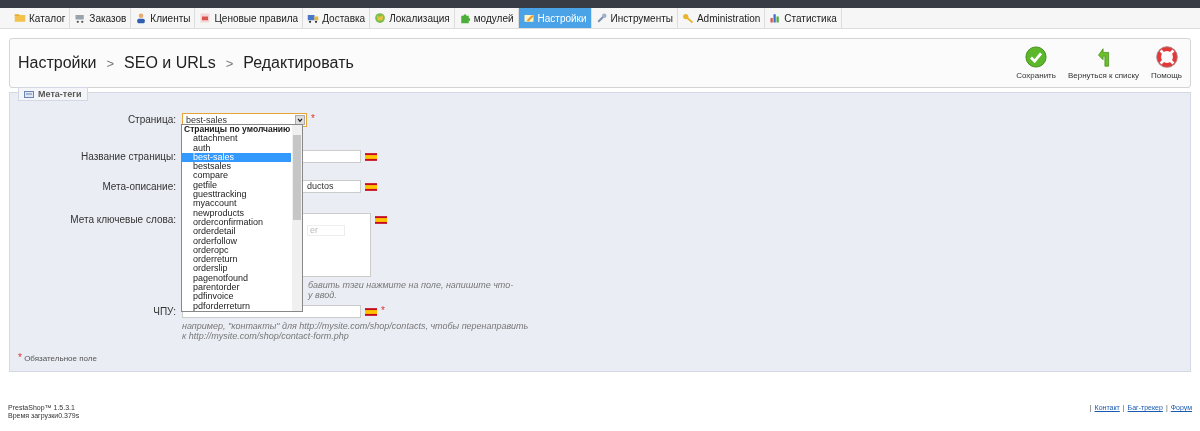 The width and height of the screenshot is (1200, 431). Describe the element at coordinates (57, 63) in the screenshot. I see `breadcrumb-item: Настройки` at that location.